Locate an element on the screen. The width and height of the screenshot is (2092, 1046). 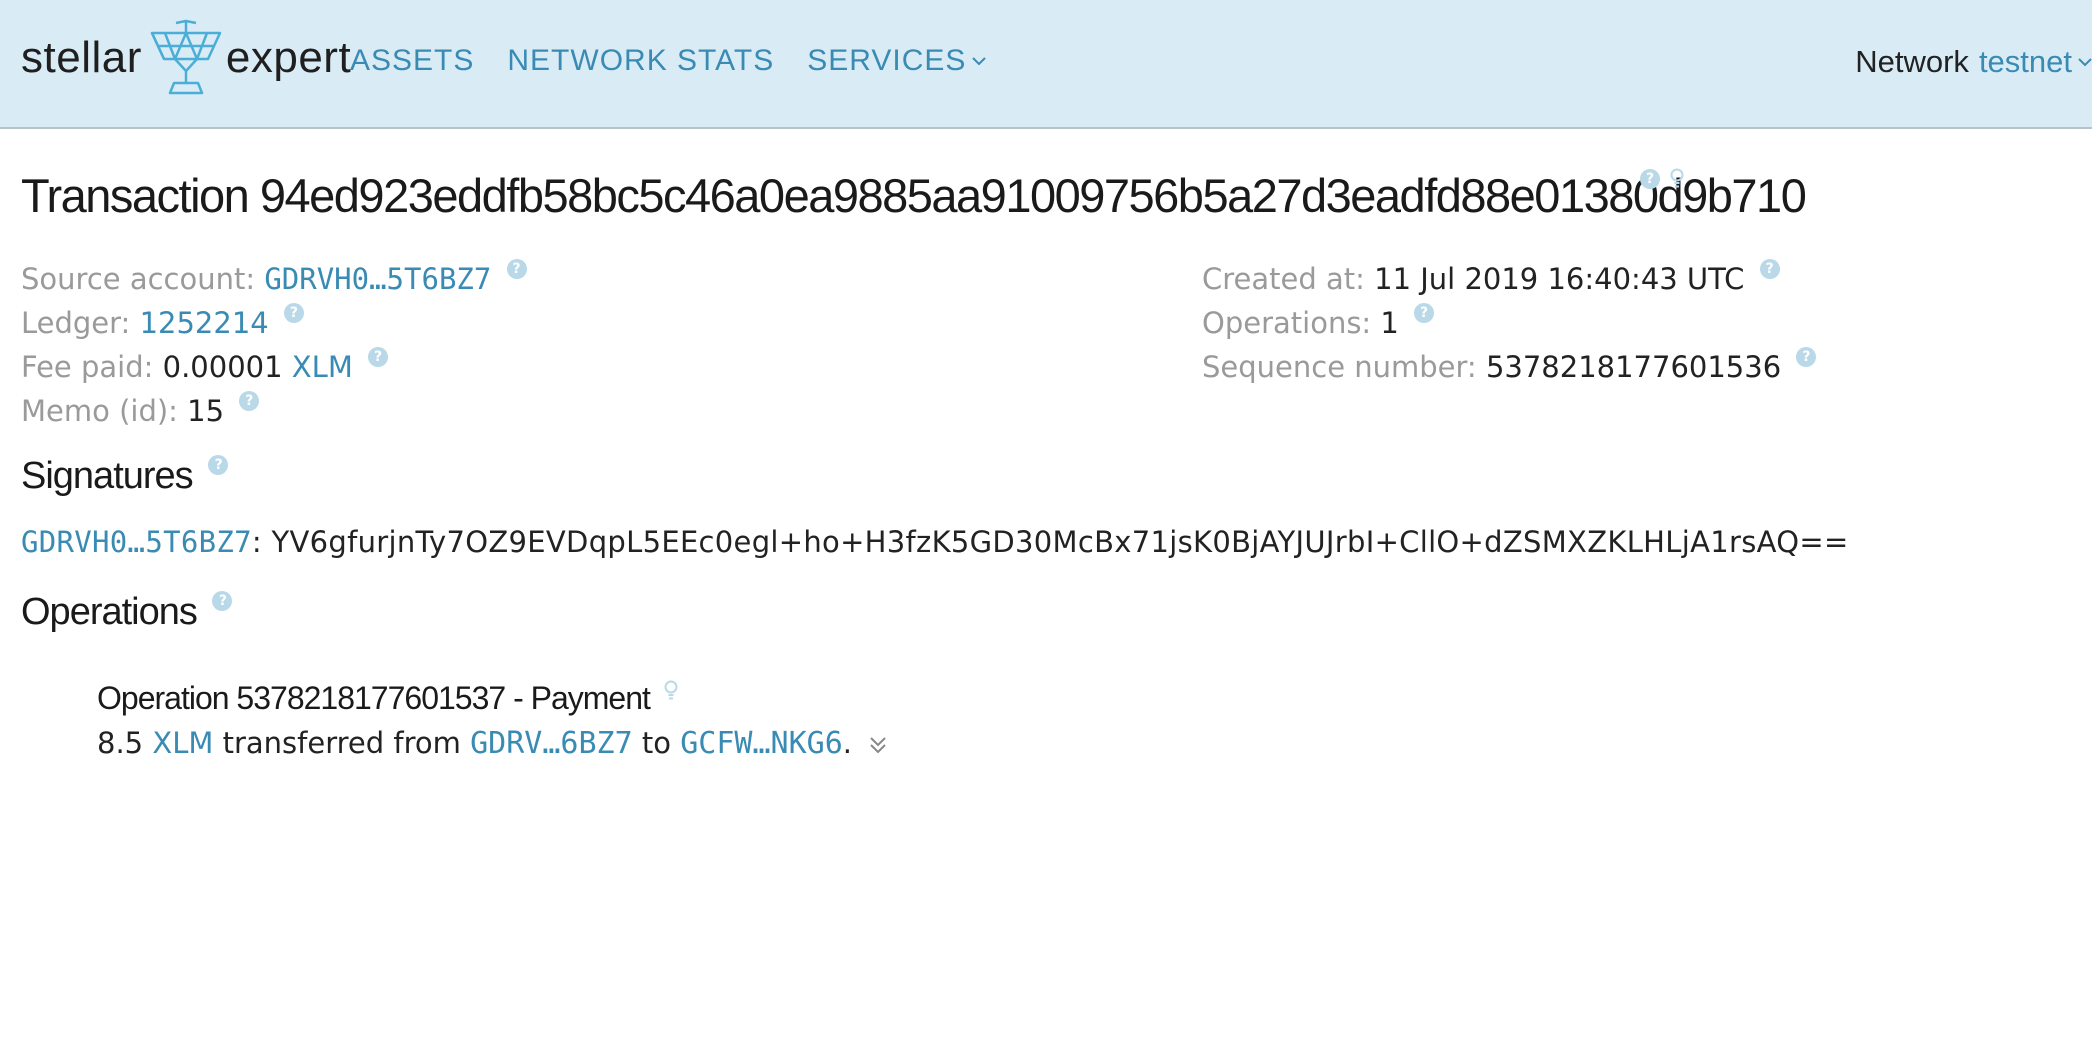
operations-heading-text: Operations is located at coordinates (109, 612).